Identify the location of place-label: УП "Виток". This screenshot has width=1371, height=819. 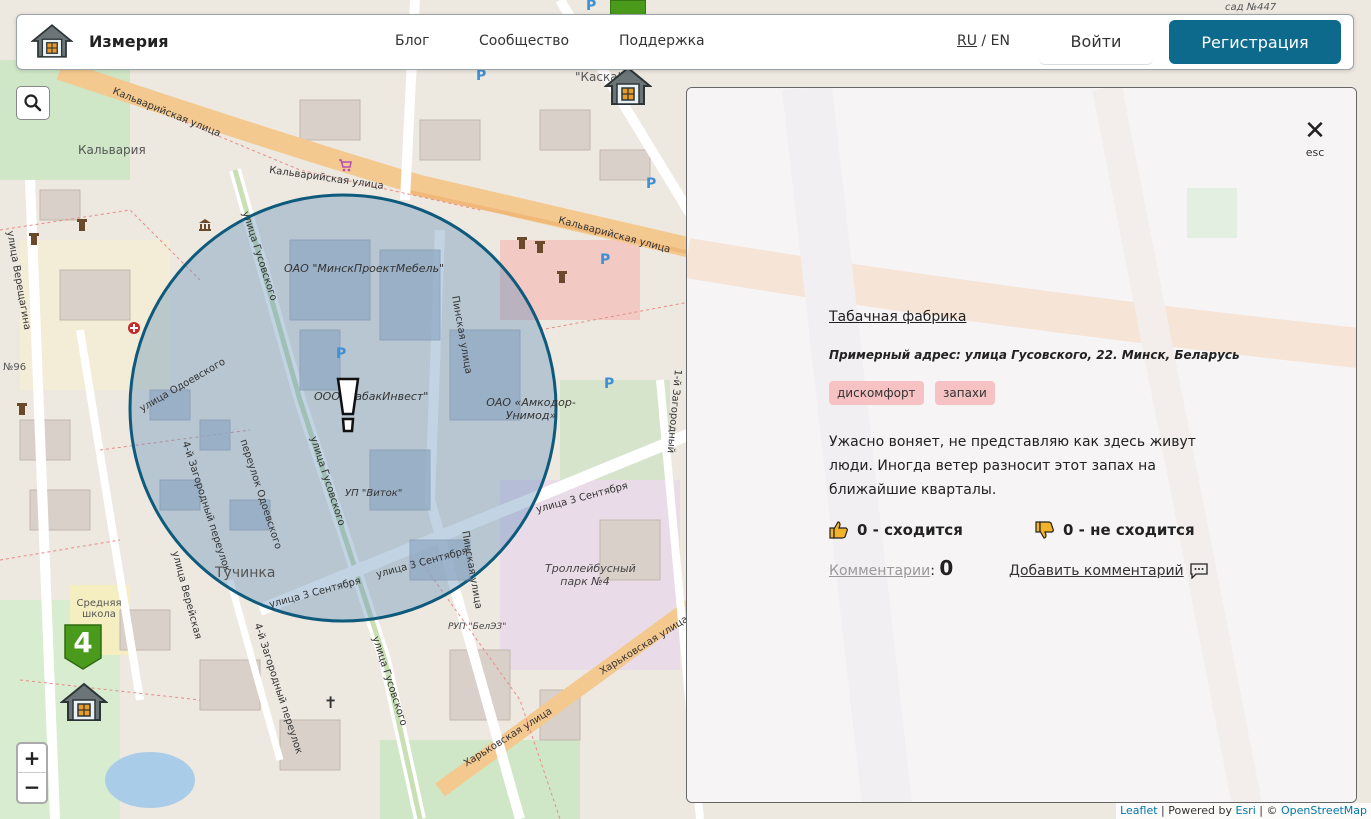
(374, 493).